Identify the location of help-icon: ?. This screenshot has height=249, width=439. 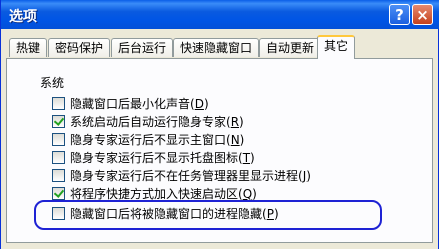
(399, 14).